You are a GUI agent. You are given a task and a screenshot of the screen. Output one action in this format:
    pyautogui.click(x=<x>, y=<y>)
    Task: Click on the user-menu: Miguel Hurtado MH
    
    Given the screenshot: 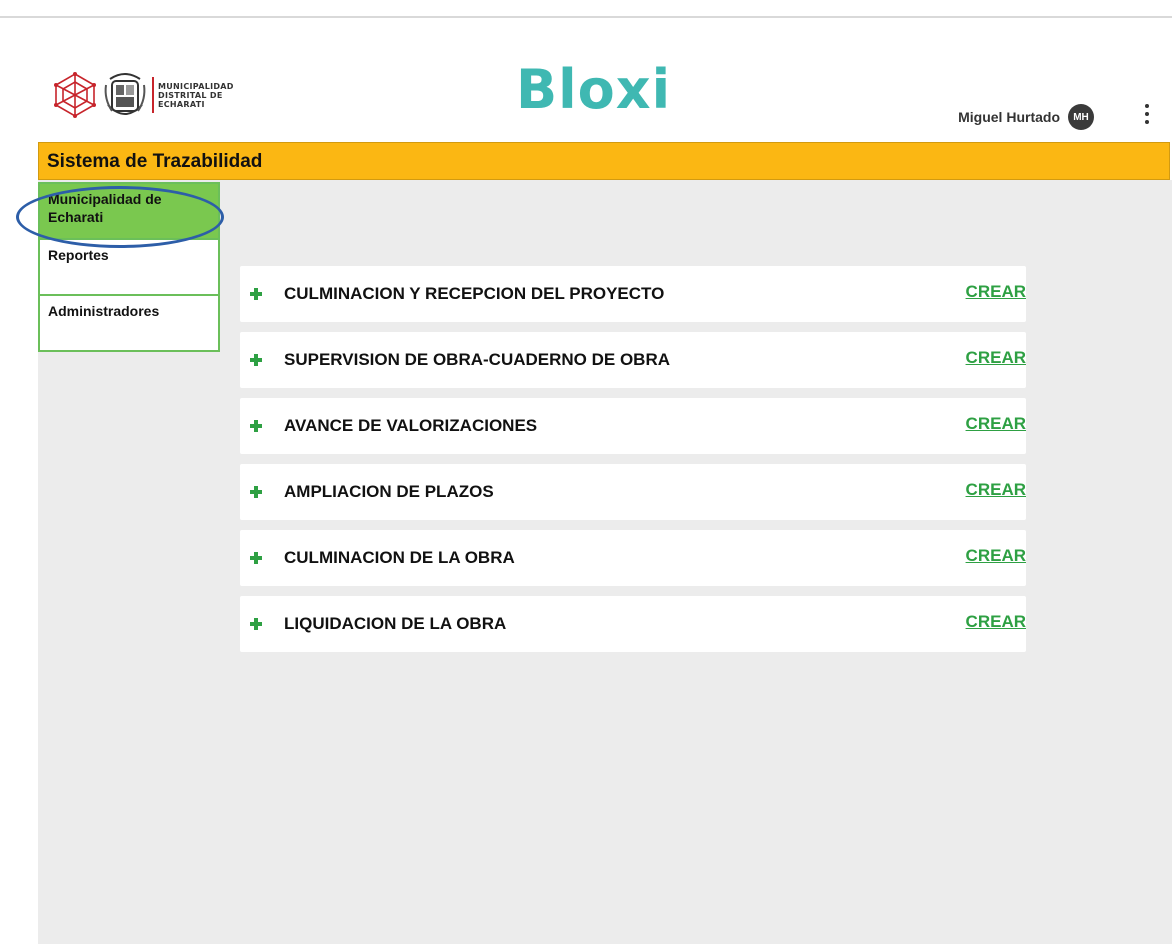 What is the action you would take?
    pyautogui.click(x=1026, y=117)
    